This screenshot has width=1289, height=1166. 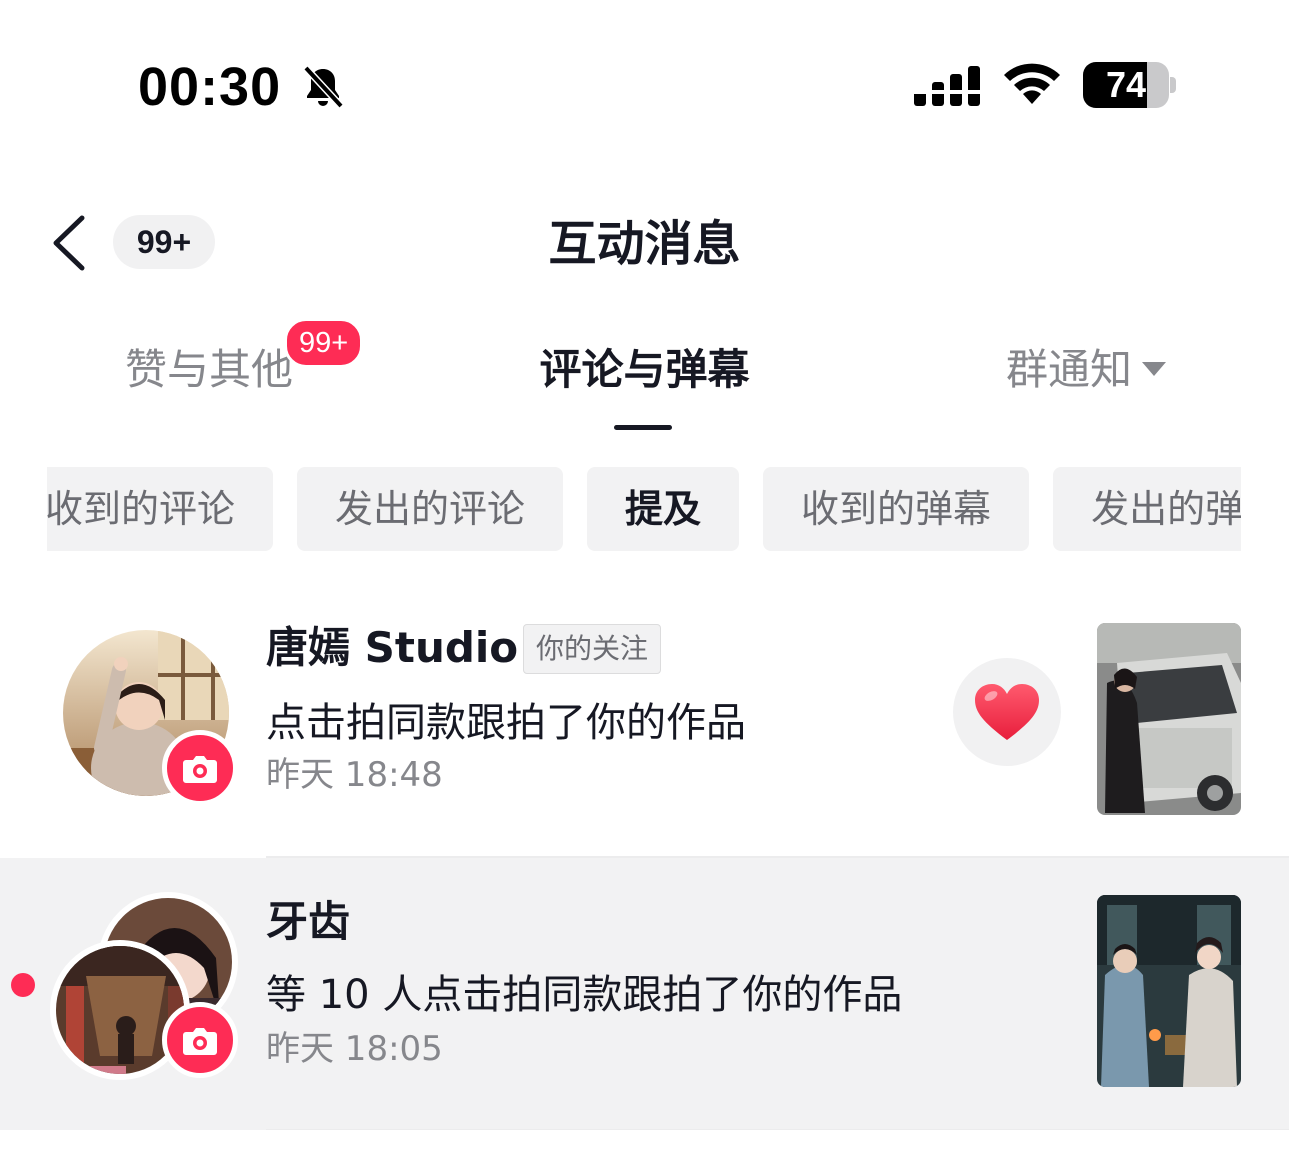 What do you see at coordinates (1173, 85) in the screenshot?
I see `battery-tip` at bounding box center [1173, 85].